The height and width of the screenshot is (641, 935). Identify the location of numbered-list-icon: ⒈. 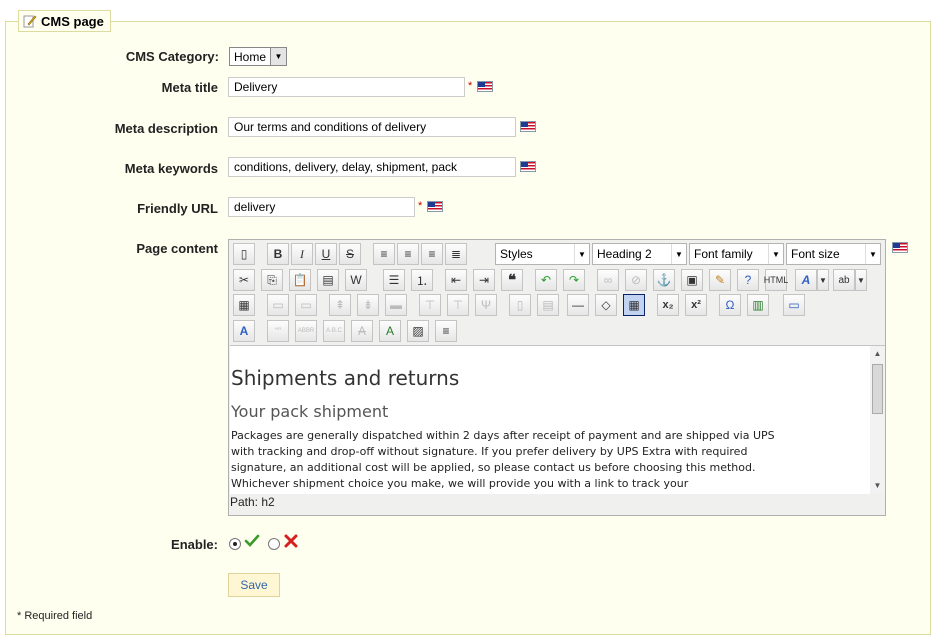
(422, 280).